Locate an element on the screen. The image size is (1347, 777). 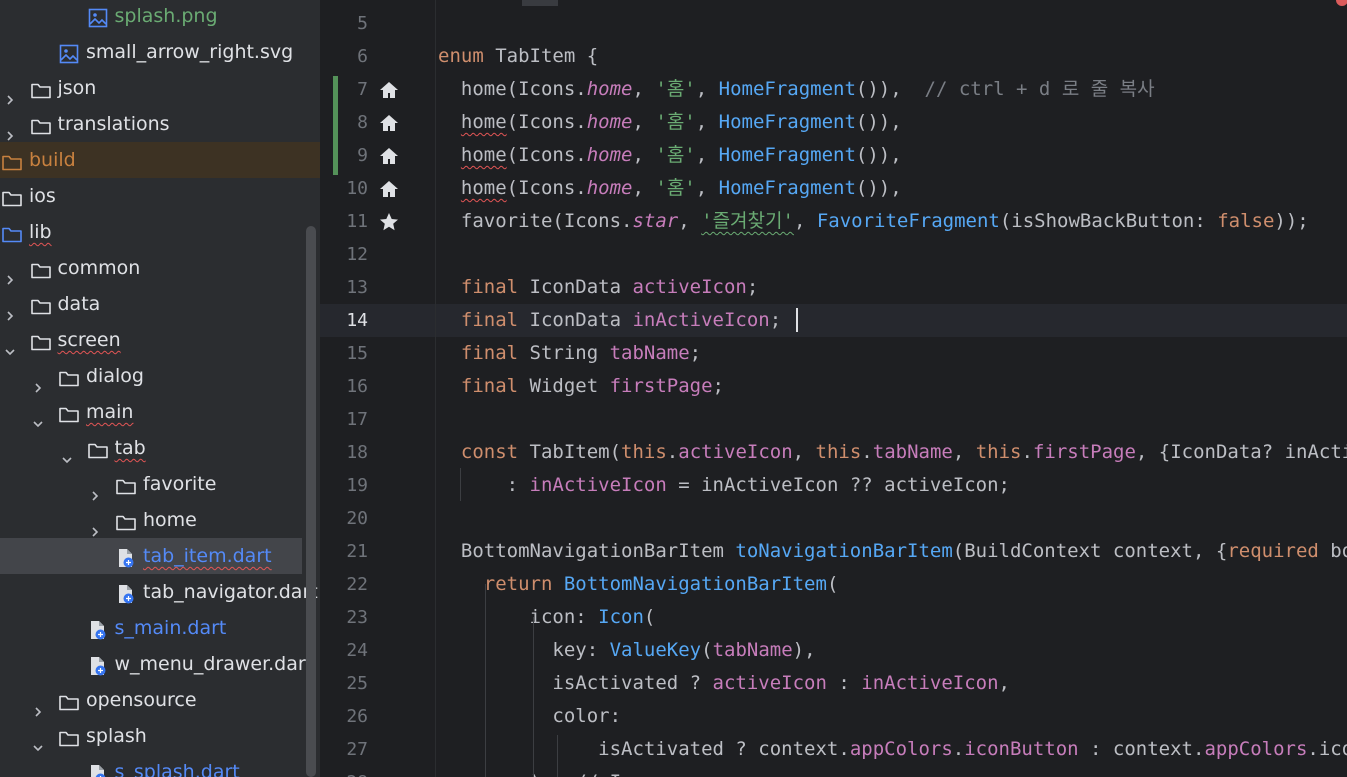
code-text: return BottomNavigationBarItem( is located at coordinates (638, 584).